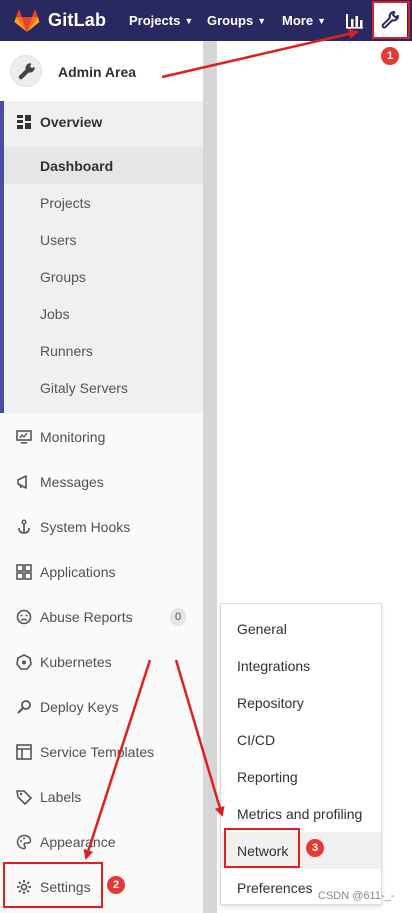 This screenshot has height=913, width=412. I want to click on sidebar-item-messages: Messages, so click(101, 481).